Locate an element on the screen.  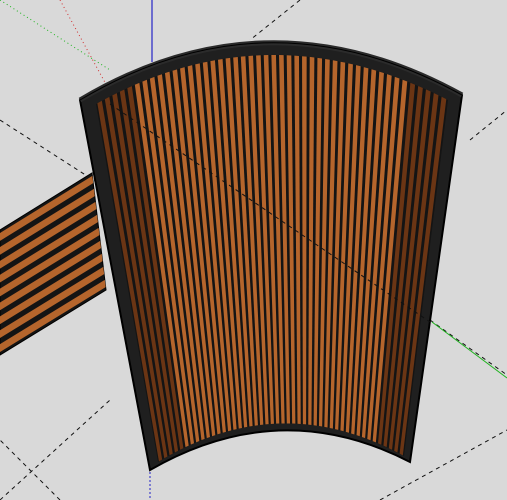
red-axis-hidden is located at coordinates (84, 44).